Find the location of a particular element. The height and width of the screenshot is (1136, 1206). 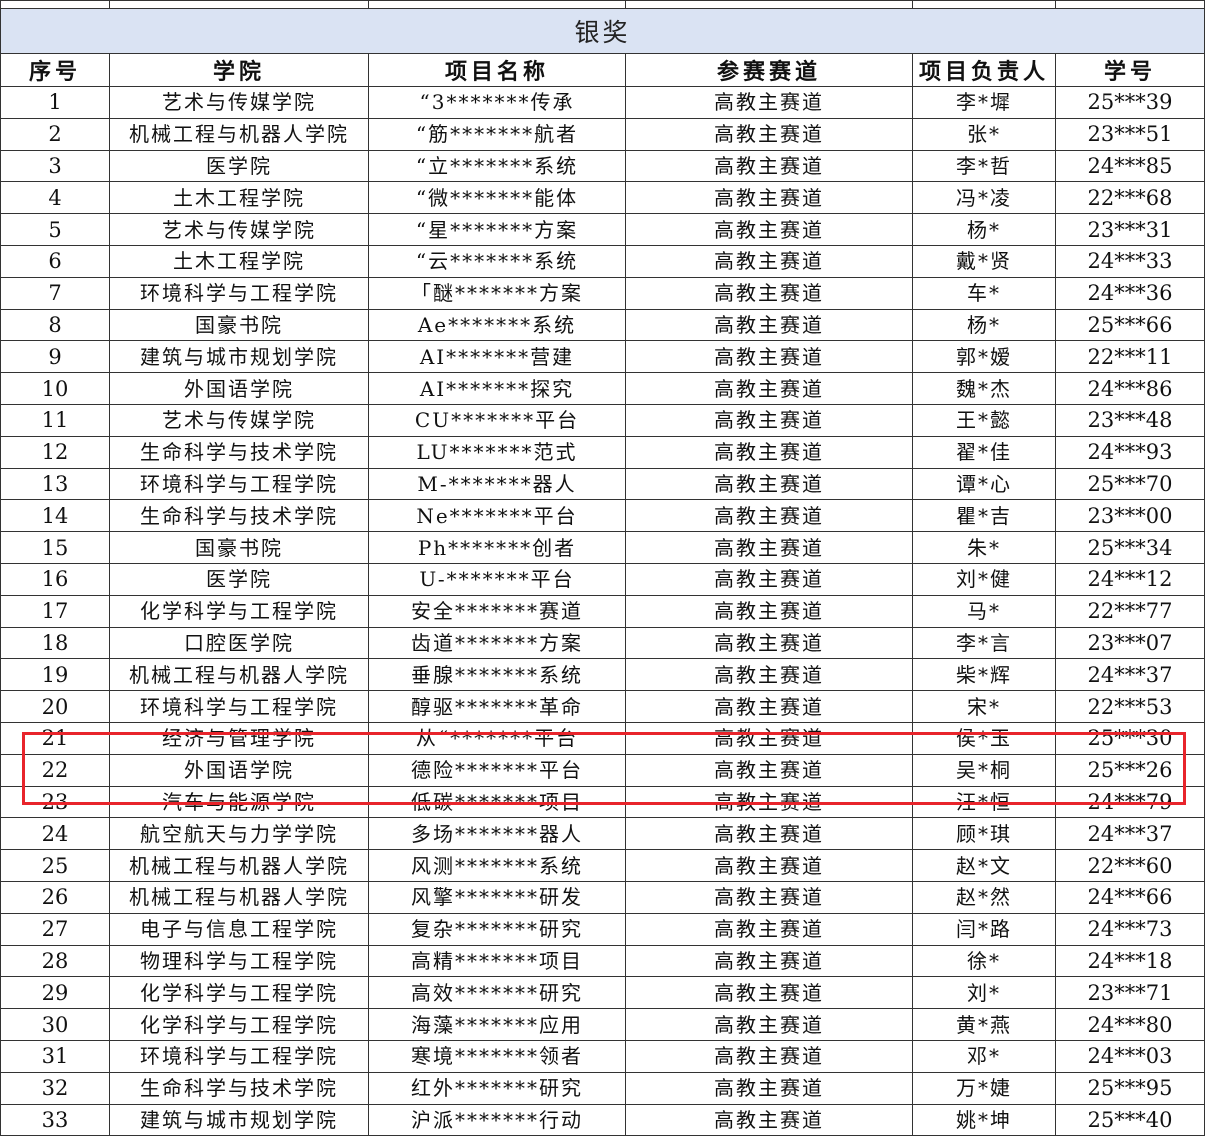

table-row: 2 机械工程与机器人学院 “筋*******航者 高教主赛道 张* 23***51 is located at coordinates (602, 134).